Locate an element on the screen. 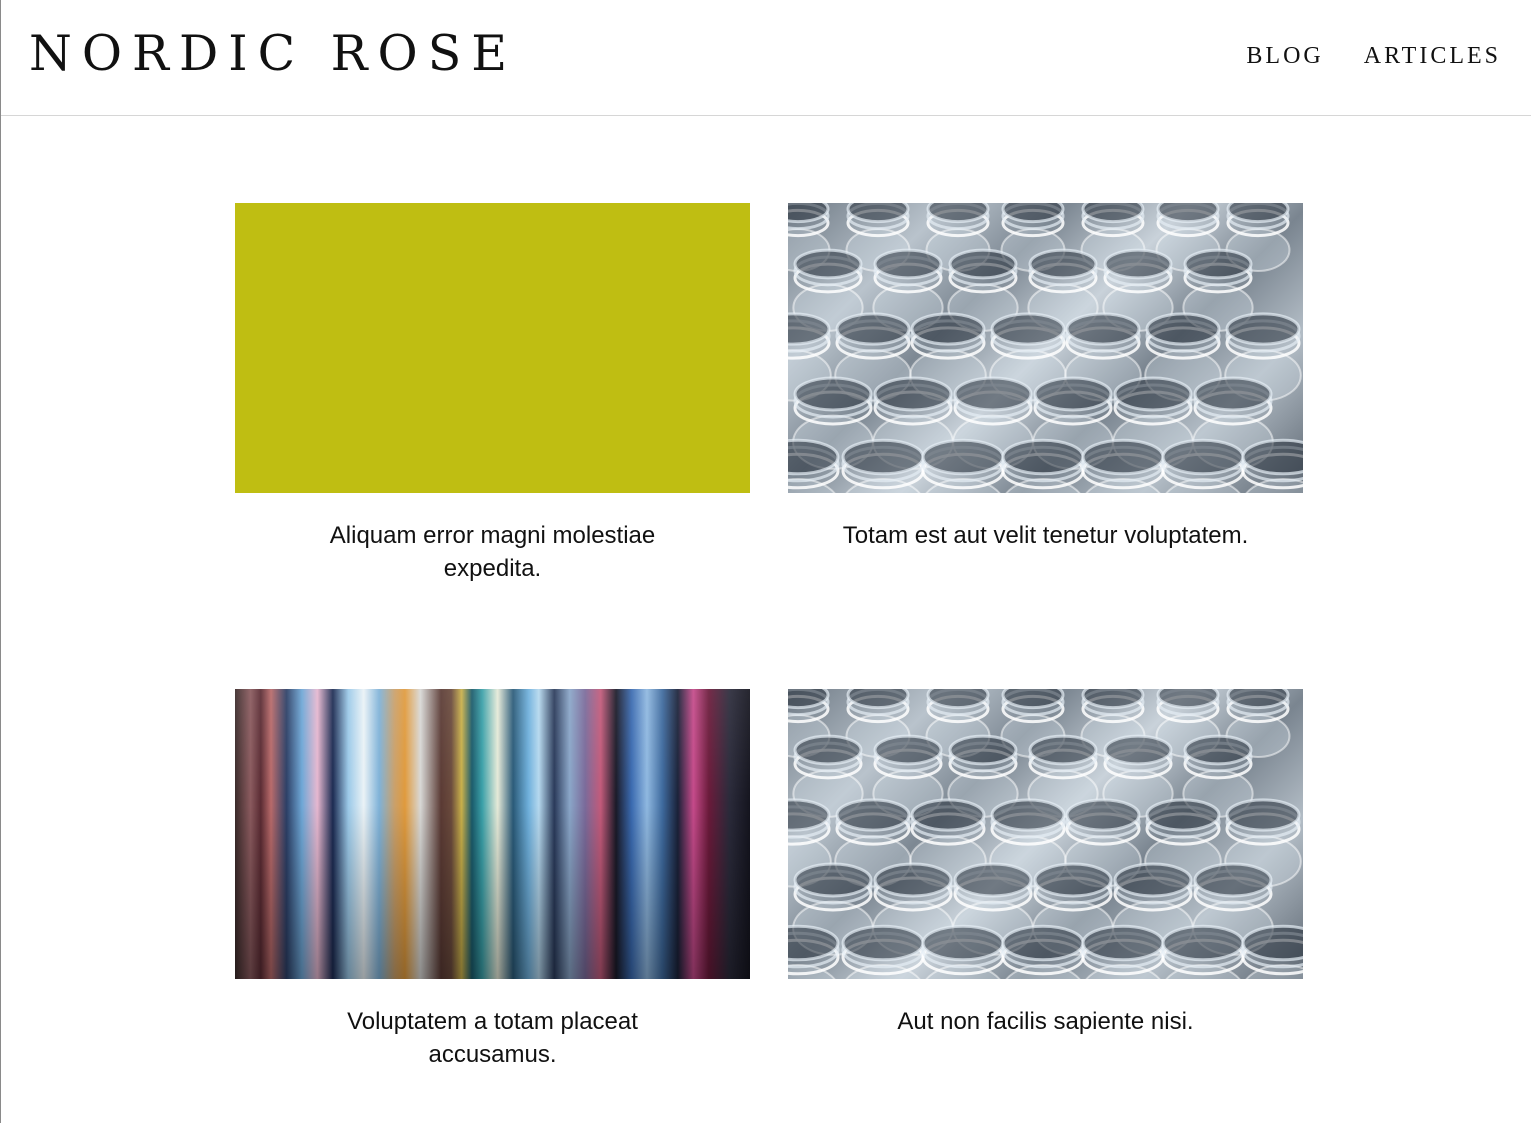 The height and width of the screenshot is (1123, 1531). main-nav: BLOG ARTICLES is located at coordinates (1373, 56).